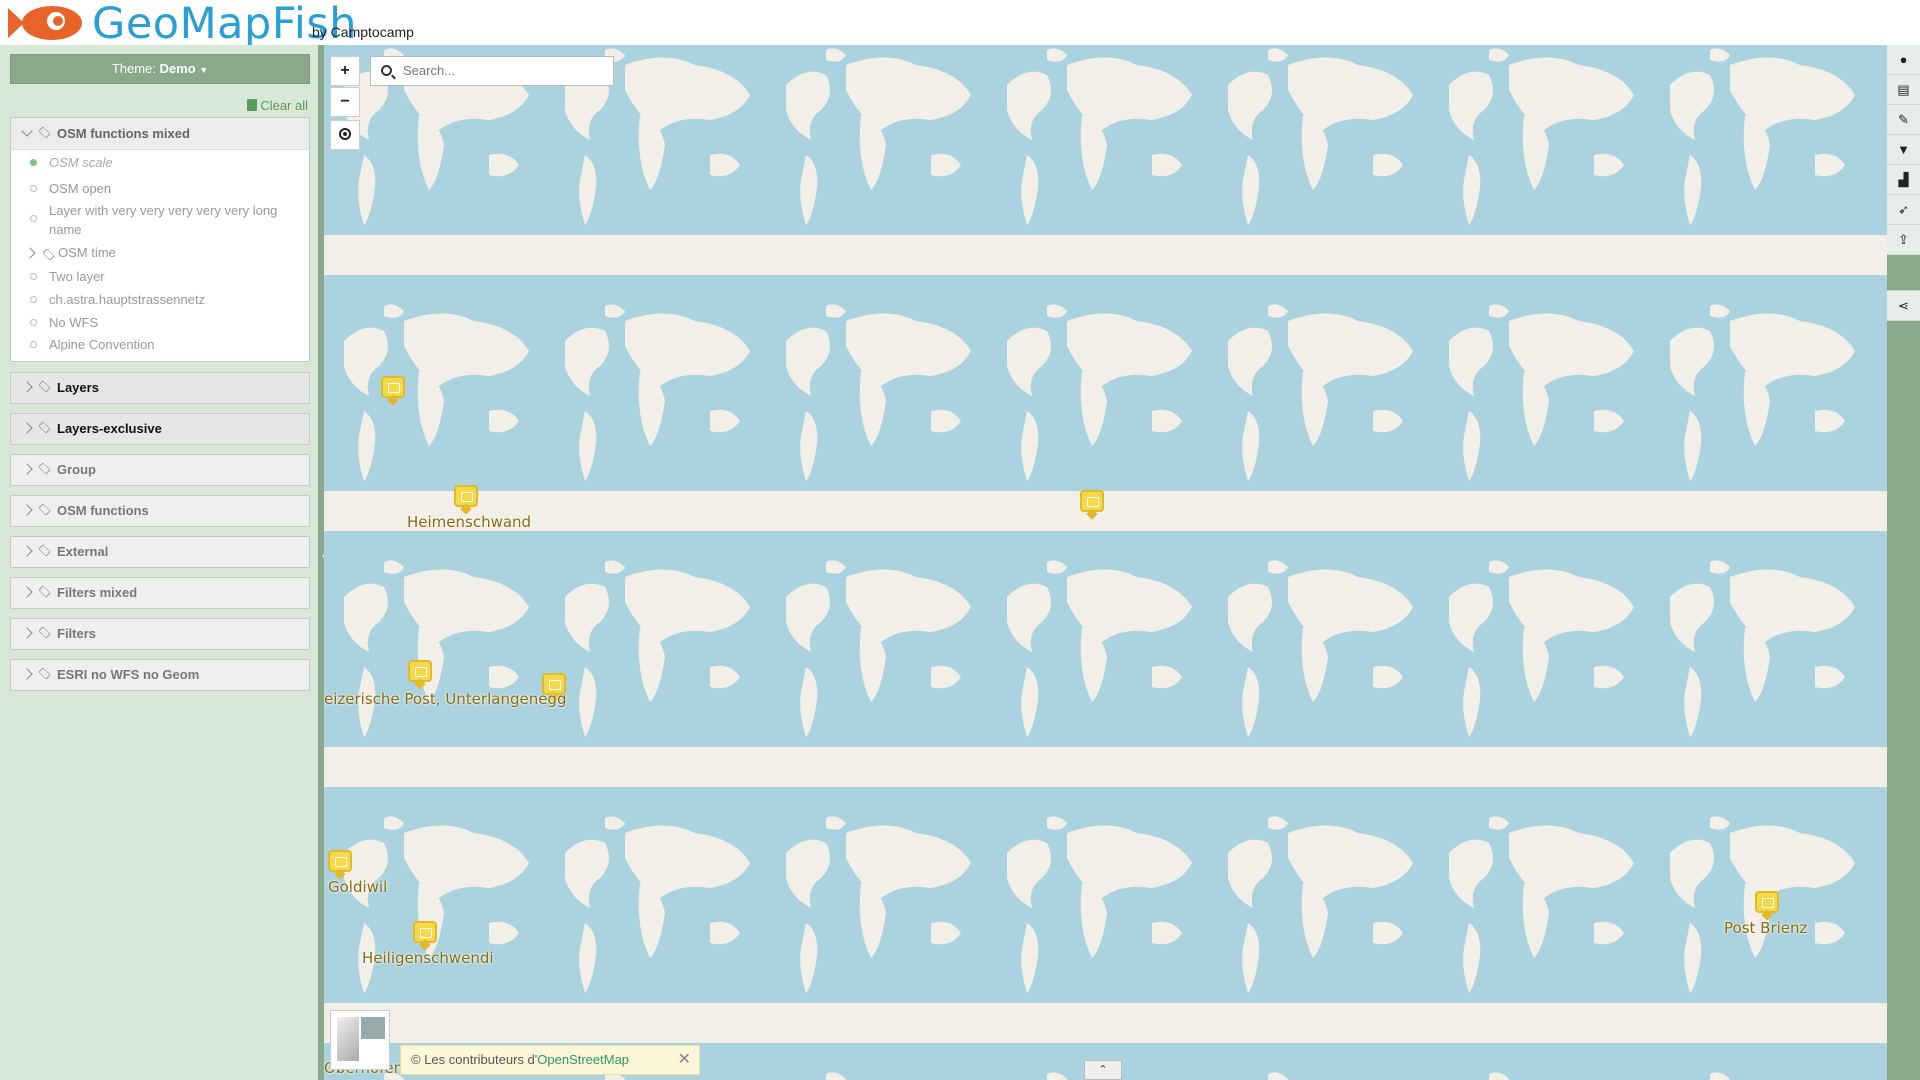  What do you see at coordinates (45, 23) in the screenshot?
I see `fish-logo-icon` at bounding box center [45, 23].